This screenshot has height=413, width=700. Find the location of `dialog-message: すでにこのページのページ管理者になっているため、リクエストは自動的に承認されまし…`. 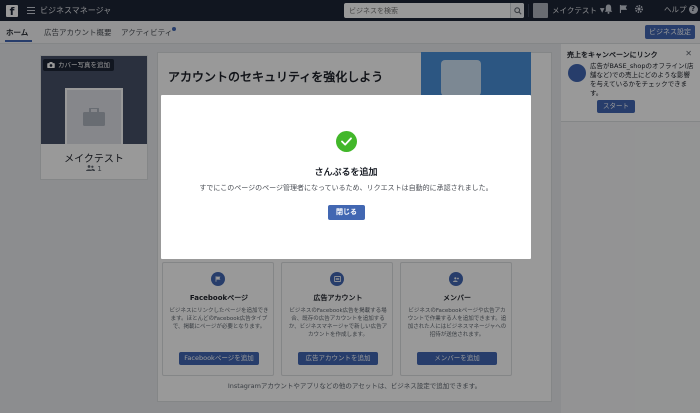

dialog-message: すでにこのページのページ管理者になっているため、リクエストは自動的に承認されまし… is located at coordinates (346, 188).